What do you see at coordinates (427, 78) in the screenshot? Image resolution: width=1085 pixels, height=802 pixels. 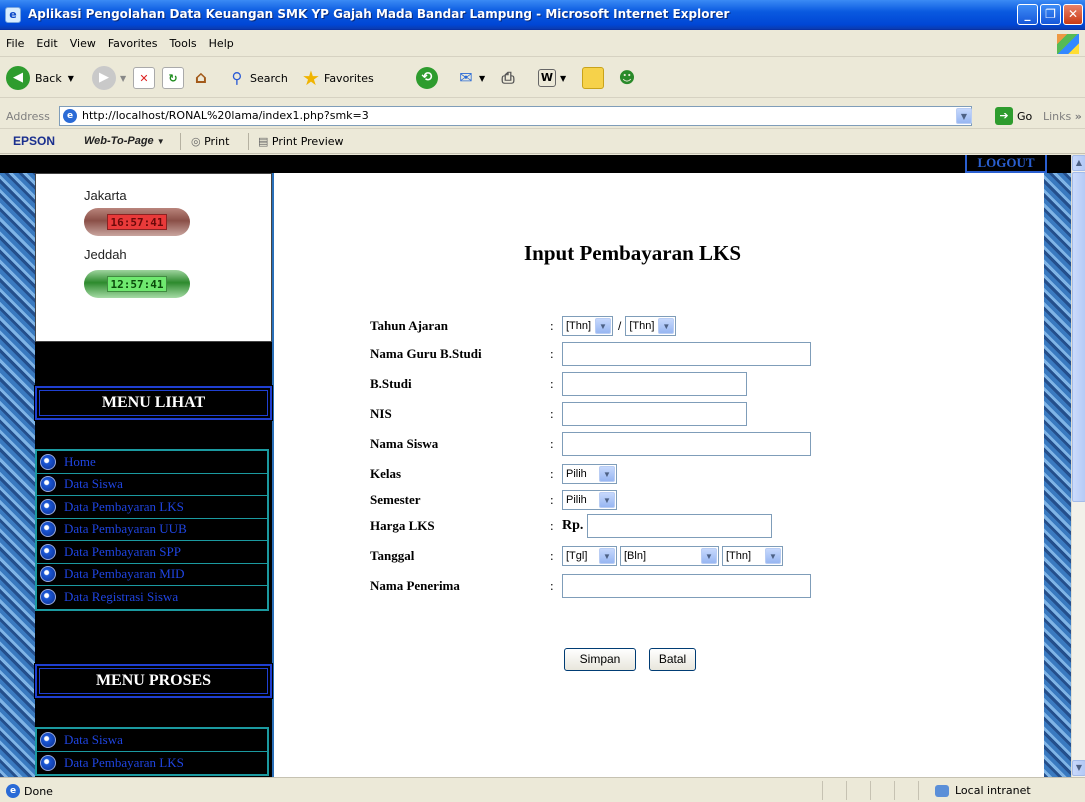 I see `history-button: ⟲` at bounding box center [427, 78].